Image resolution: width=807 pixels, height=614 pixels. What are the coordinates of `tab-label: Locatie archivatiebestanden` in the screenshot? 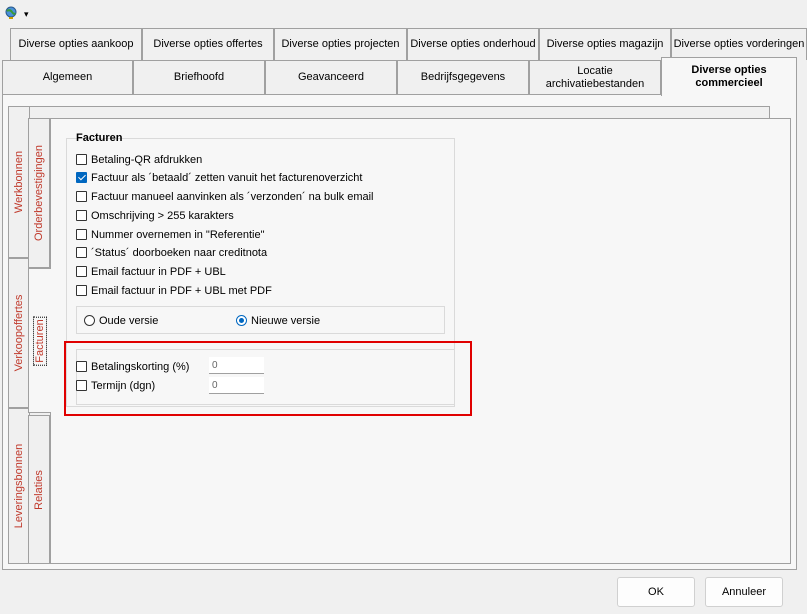 It's located at (595, 77).